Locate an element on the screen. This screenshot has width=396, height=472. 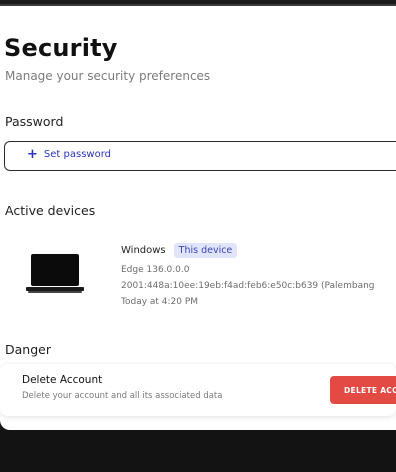
device-os: Windows This device is located at coordinates (179, 250).